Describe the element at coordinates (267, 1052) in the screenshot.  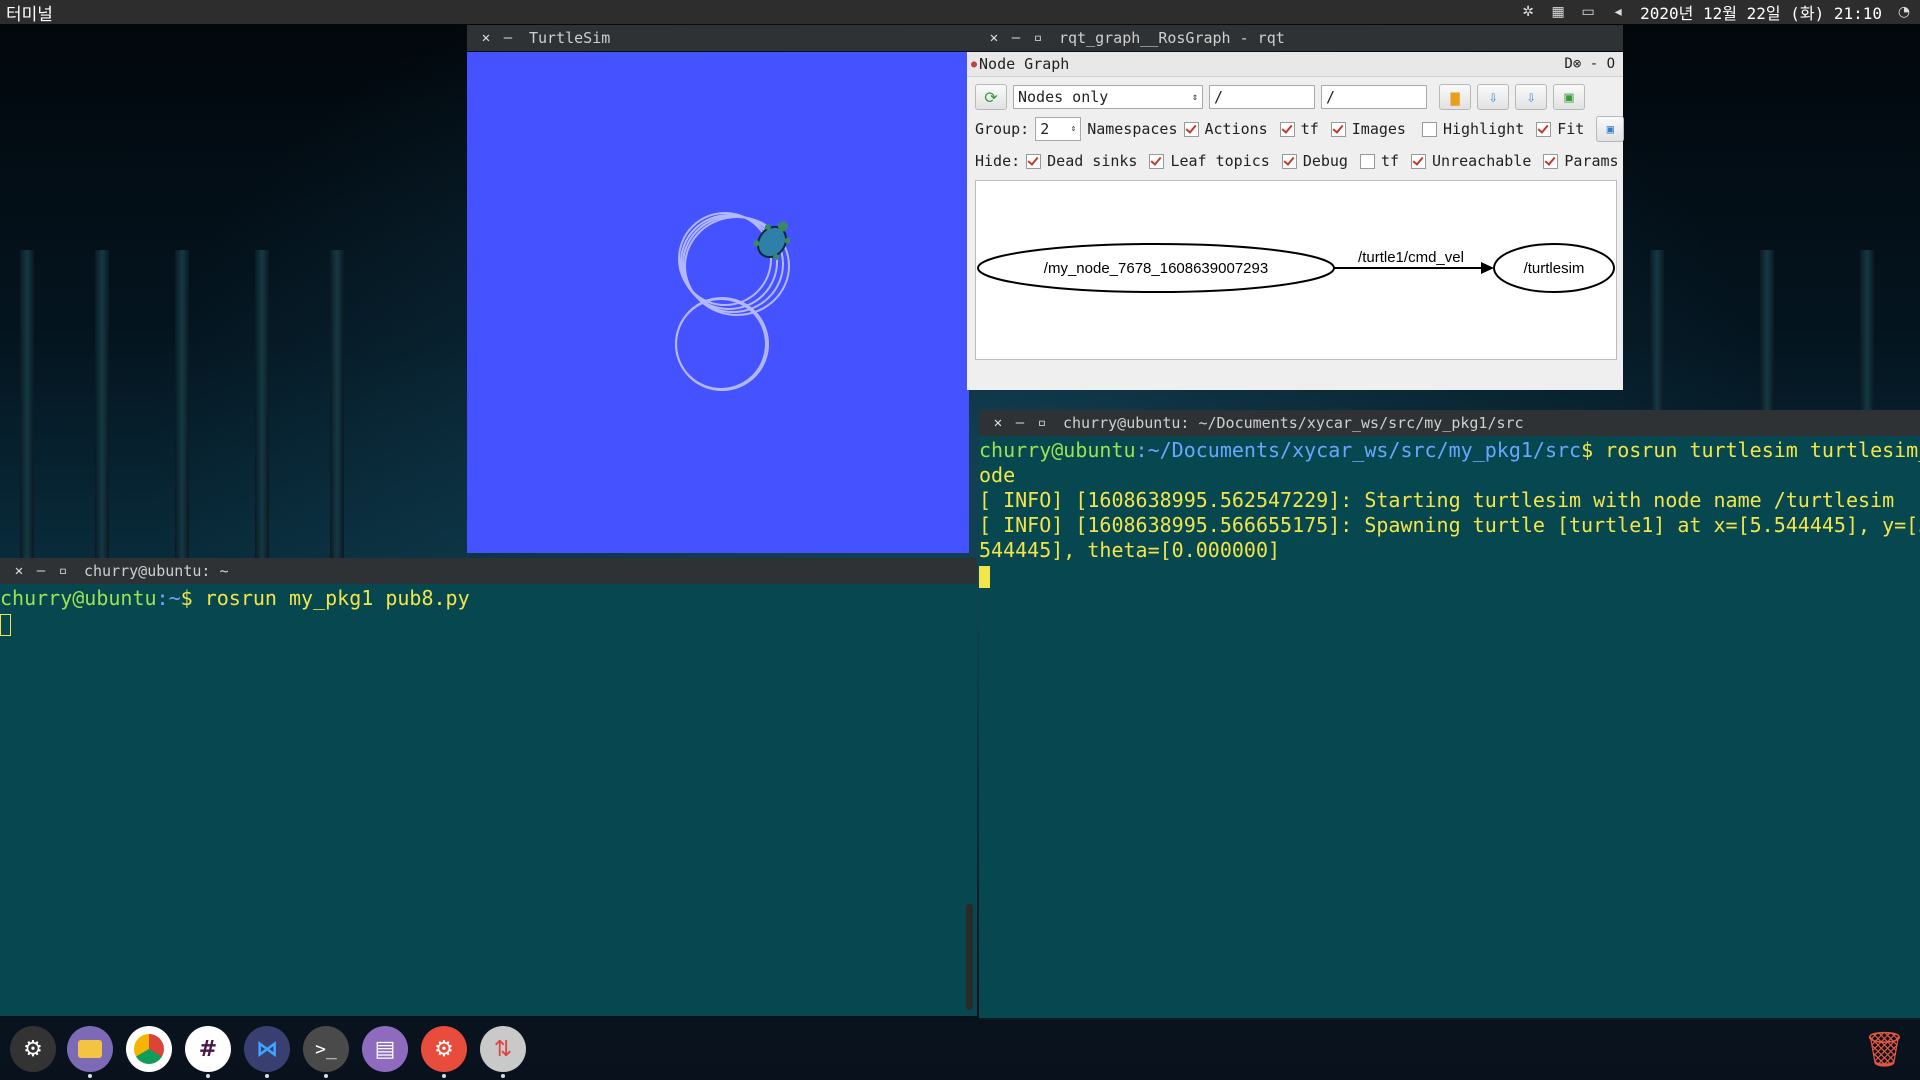
I see `vscode-icon: ⋈` at that location.